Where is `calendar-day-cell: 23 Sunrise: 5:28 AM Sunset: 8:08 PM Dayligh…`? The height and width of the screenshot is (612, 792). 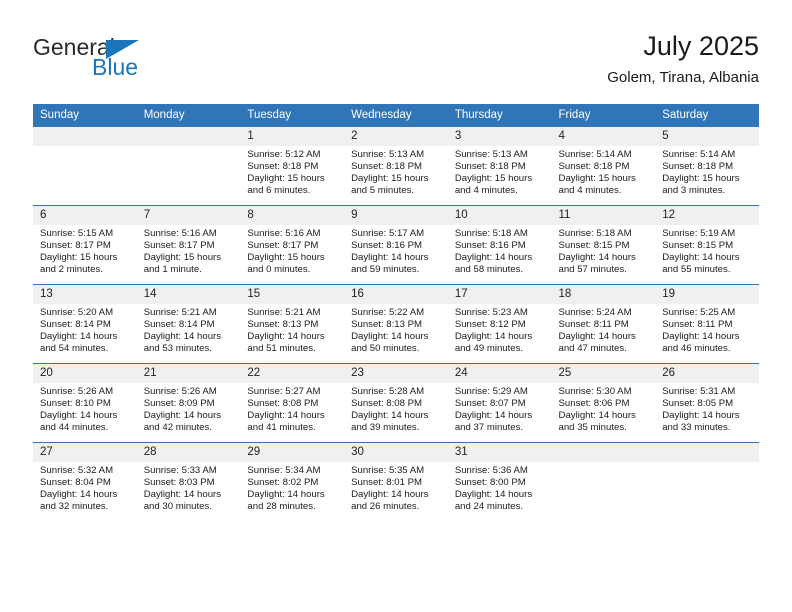 calendar-day-cell: 23 Sunrise: 5:28 AM Sunset: 8:08 PM Dayligh… is located at coordinates (396, 403).